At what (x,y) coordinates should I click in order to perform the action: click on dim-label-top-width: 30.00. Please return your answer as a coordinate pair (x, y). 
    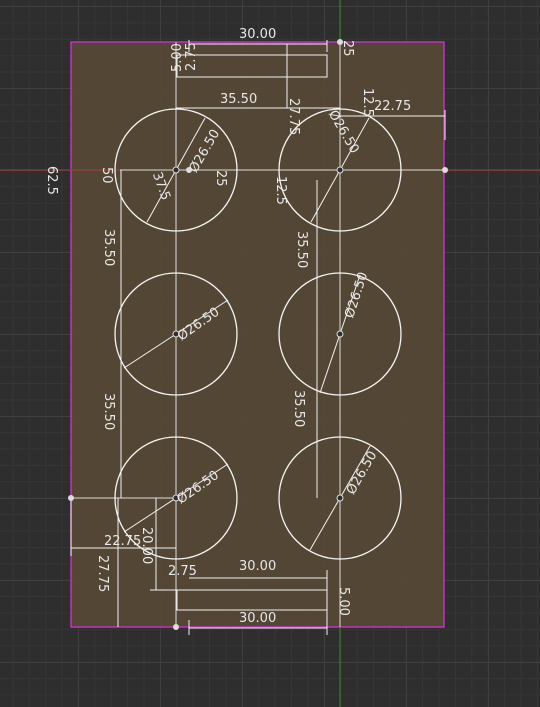
    Looking at the image, I should click on (257, 34).